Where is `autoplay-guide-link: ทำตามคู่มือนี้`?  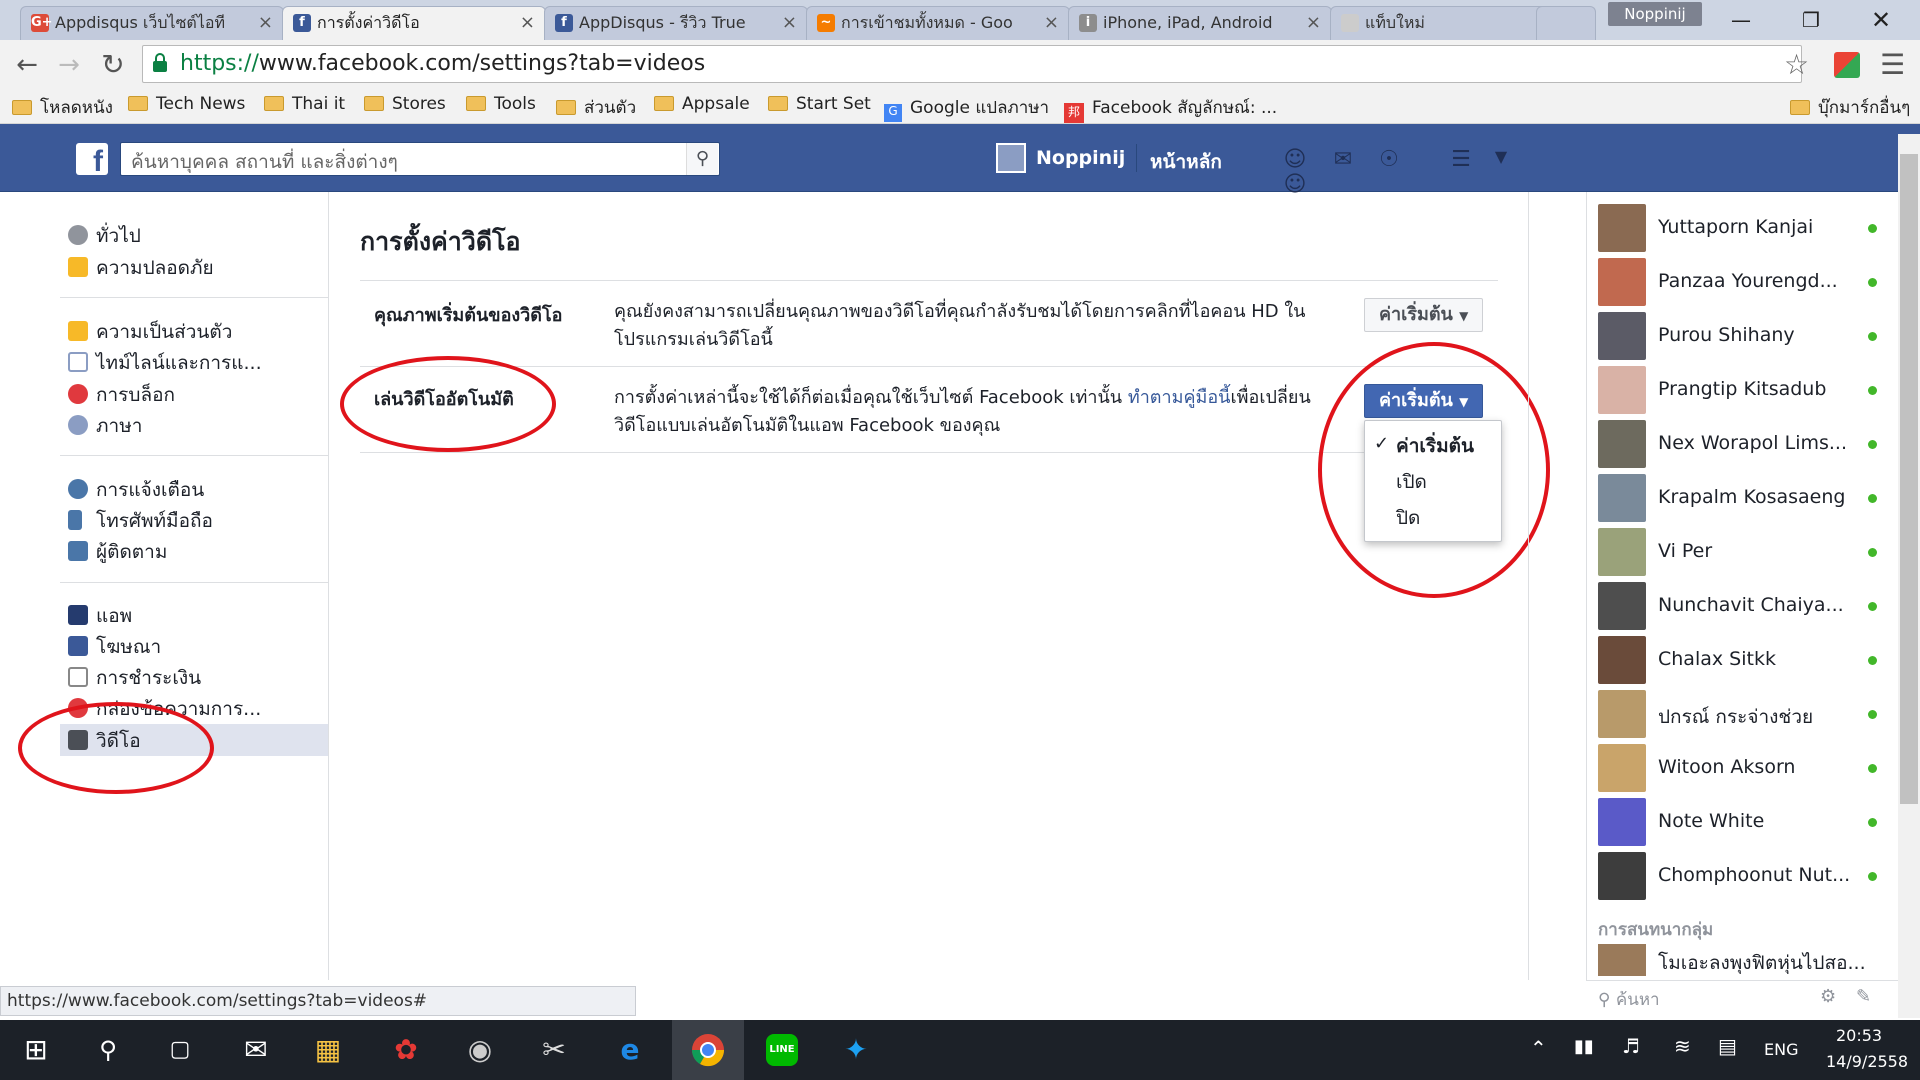 autoplay-guide-link: ทำตามคู่มือนี้ is located at coordinates (1179, 397).